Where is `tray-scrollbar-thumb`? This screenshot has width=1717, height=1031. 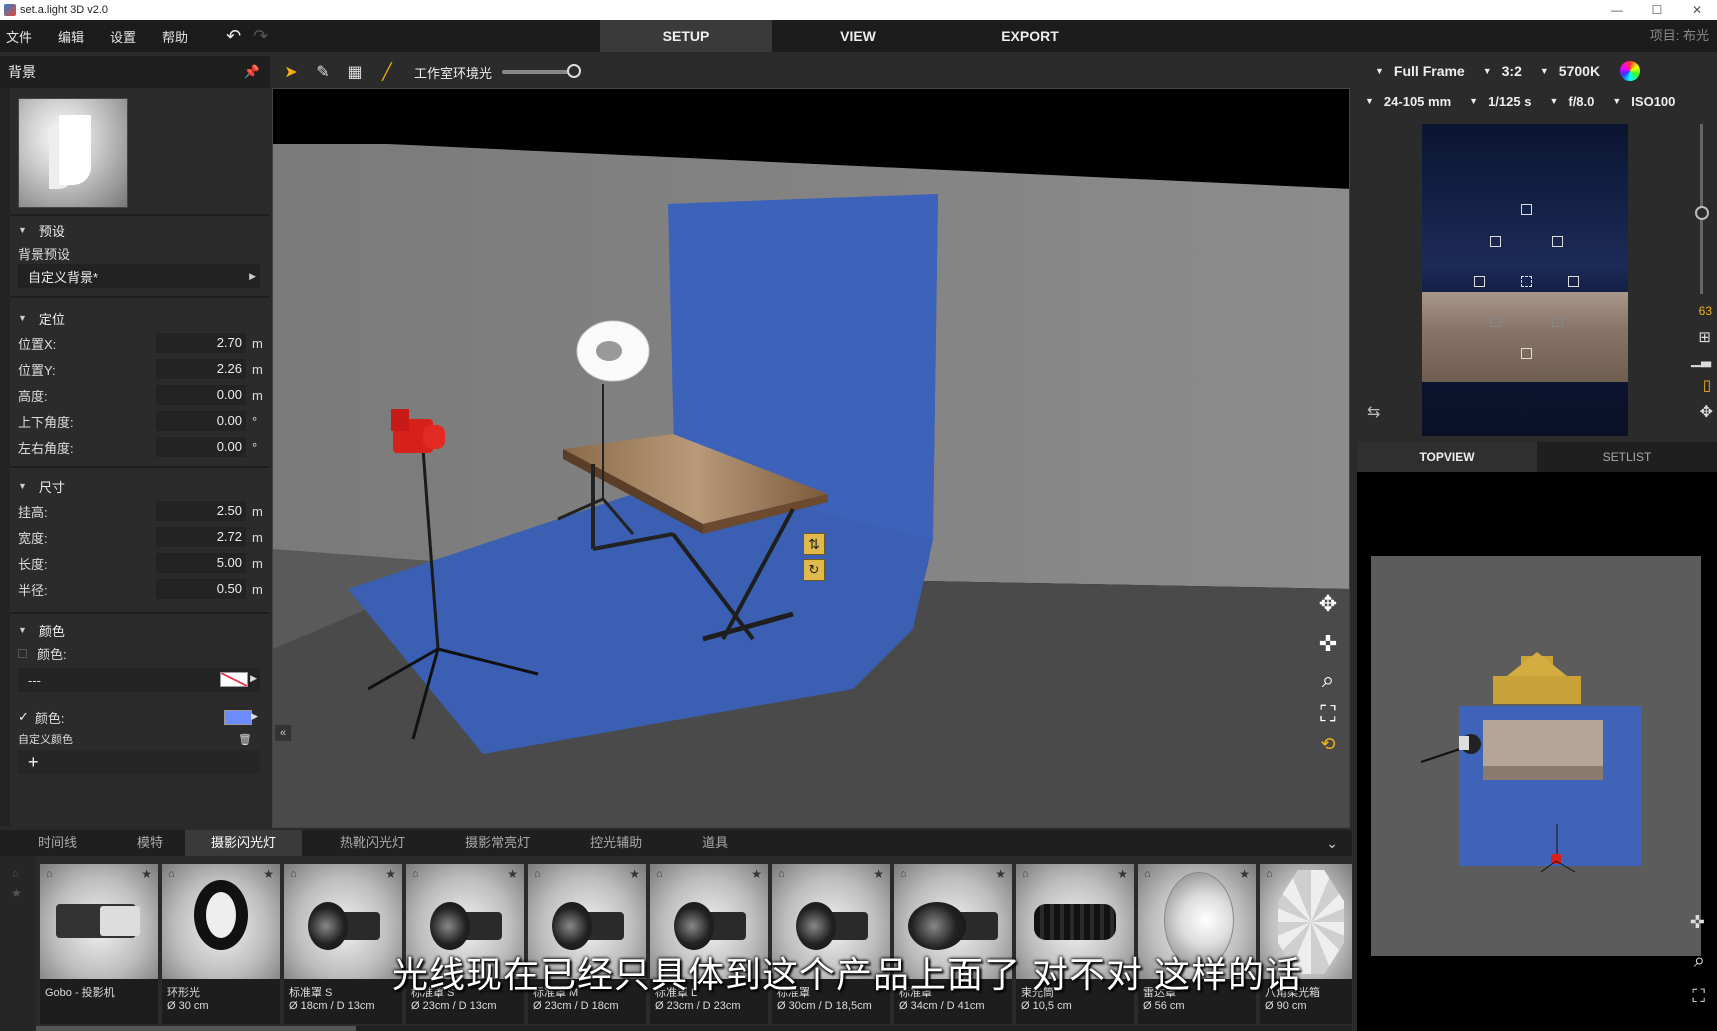 tray-scrollbar-thumb is located at coordinates (196, 1028).